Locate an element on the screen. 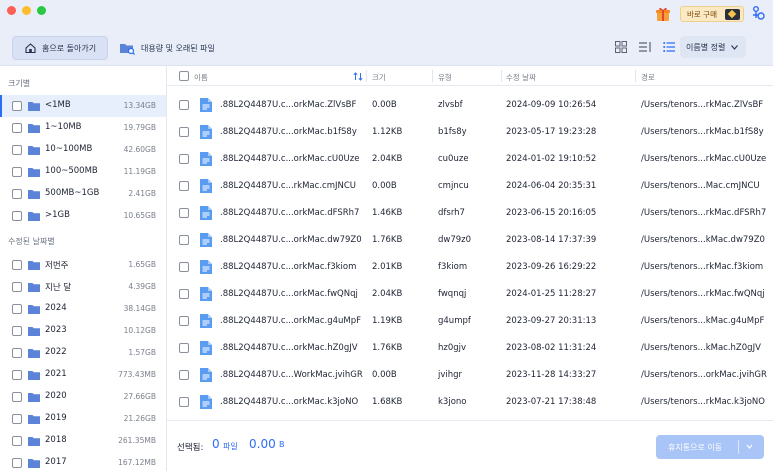 The image size is (773, 471). view-mode-switch is located at coordinates (645, 47).